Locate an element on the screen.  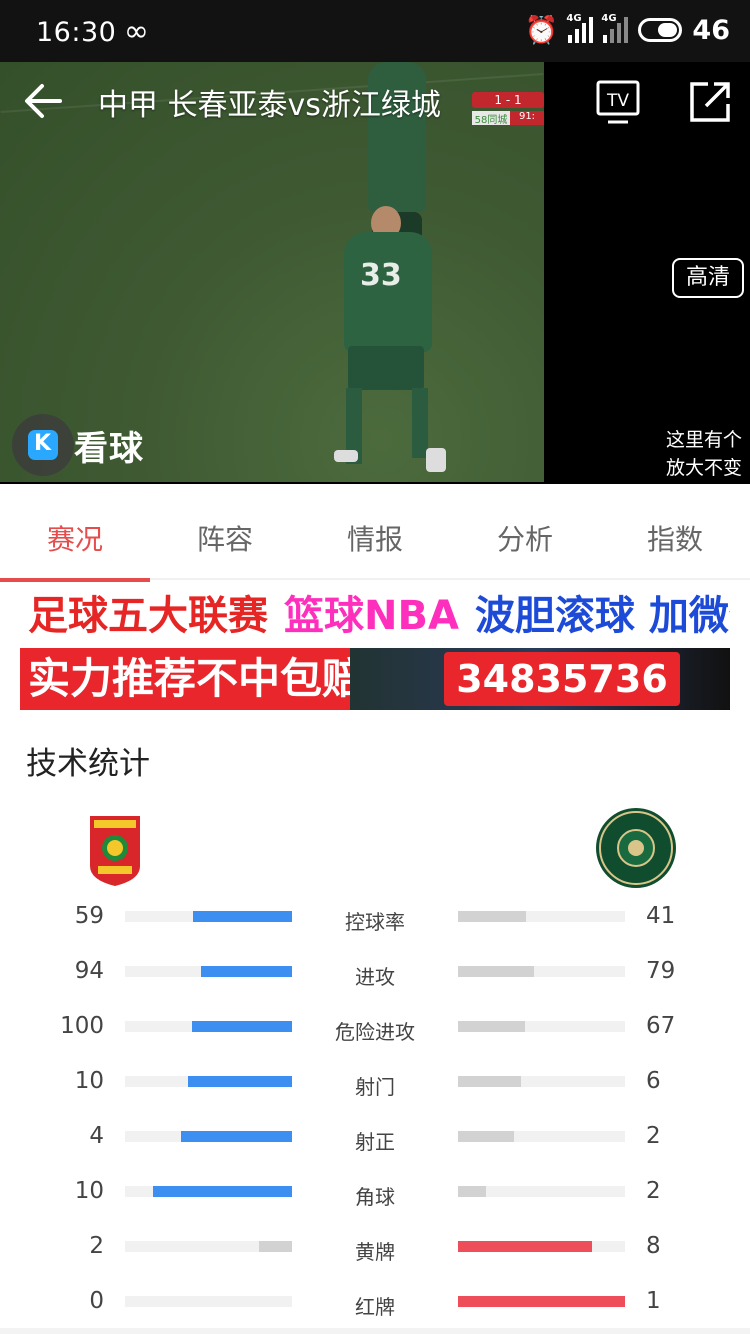
stat-label: 控球率 is located at coordinates (375, 922).